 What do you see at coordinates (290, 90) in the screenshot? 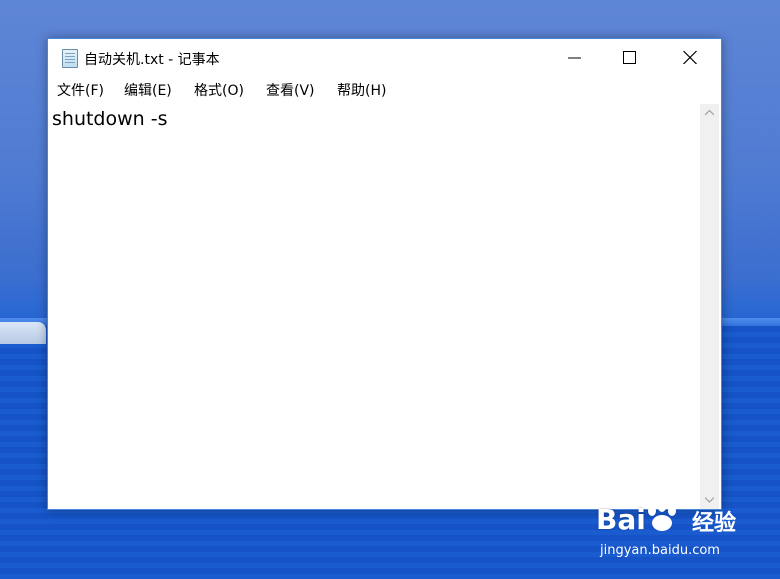
I see `menu-view: 查看(V)` at bounding box center [290, 90].